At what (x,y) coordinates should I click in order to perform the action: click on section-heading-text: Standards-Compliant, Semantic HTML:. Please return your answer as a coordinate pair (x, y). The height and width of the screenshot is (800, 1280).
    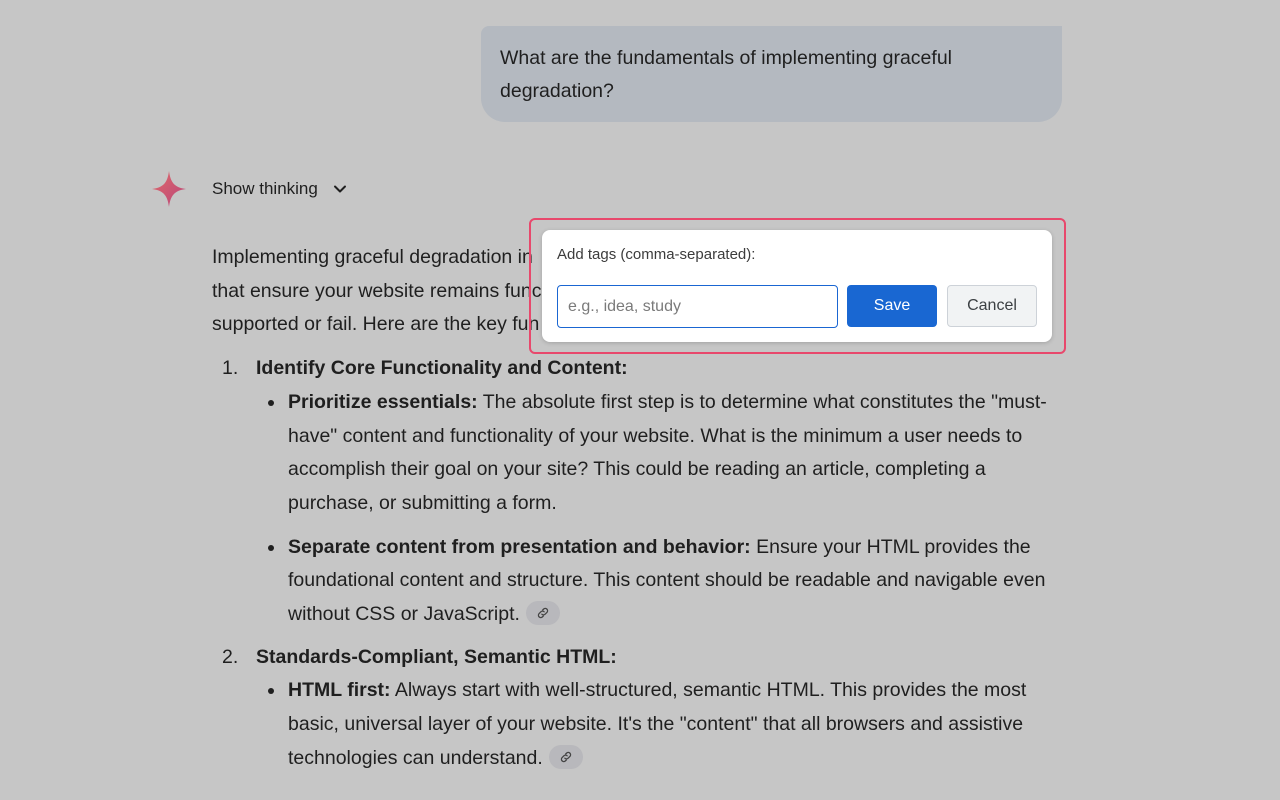
    Looking at the image, I should click on (436, 656).